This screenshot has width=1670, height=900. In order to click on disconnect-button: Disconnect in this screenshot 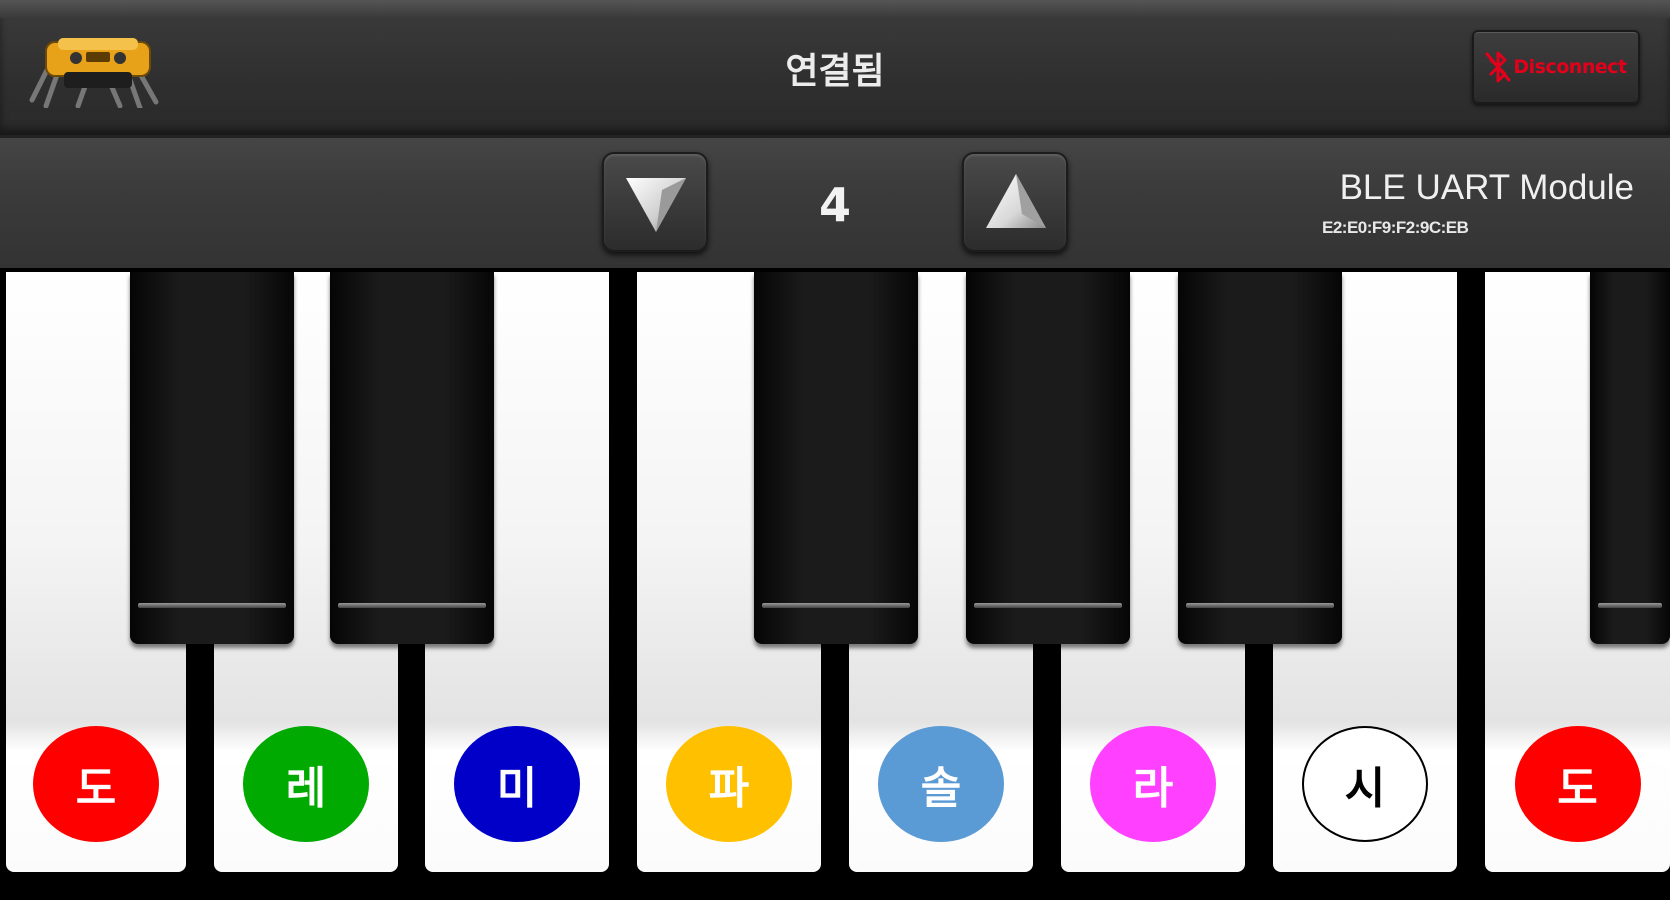, I will do `click(1556, 67)`.